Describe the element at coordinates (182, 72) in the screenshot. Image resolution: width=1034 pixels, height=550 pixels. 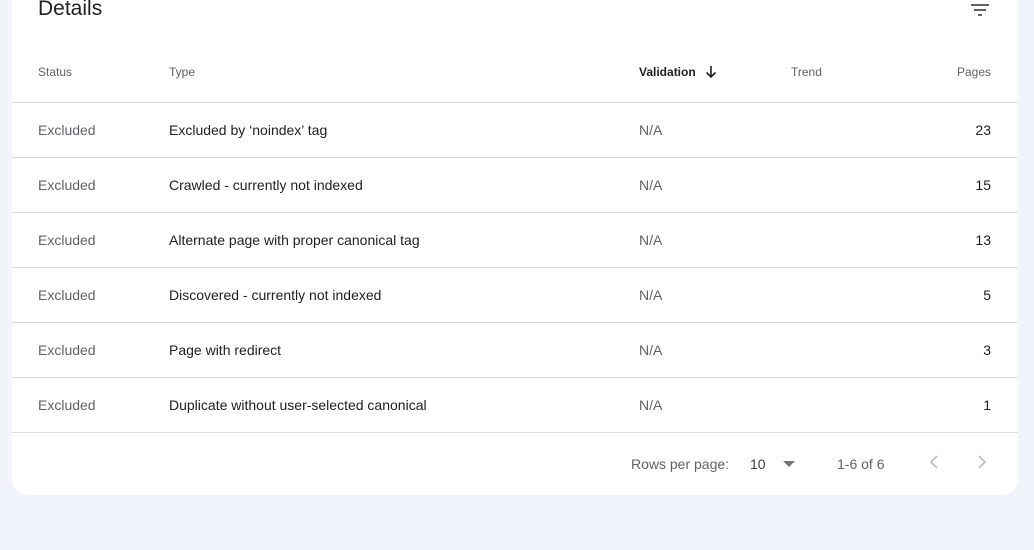
I see `column-header-type: Type` at that location.